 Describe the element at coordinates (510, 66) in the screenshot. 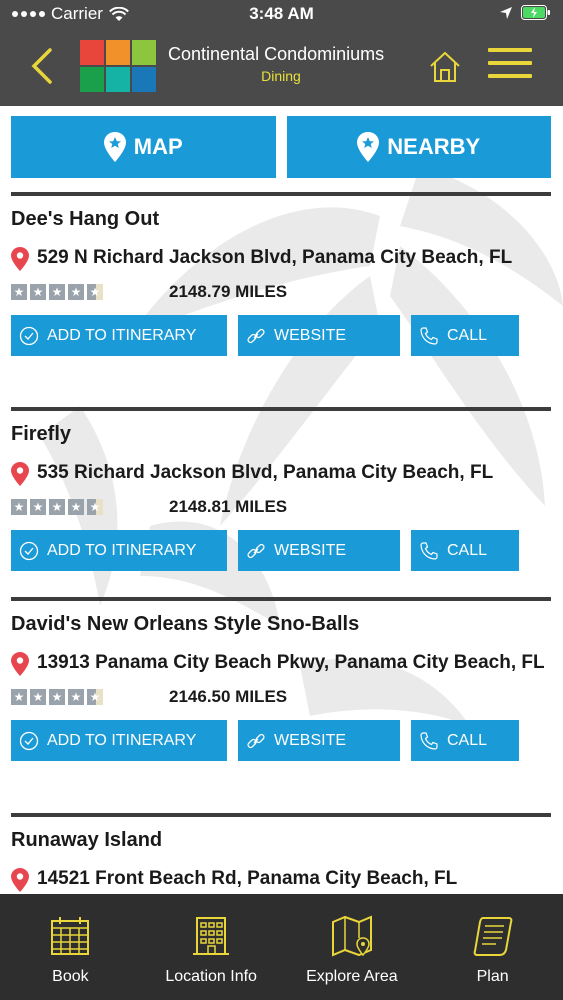

I see `hamburger-menu-icon` at that location.